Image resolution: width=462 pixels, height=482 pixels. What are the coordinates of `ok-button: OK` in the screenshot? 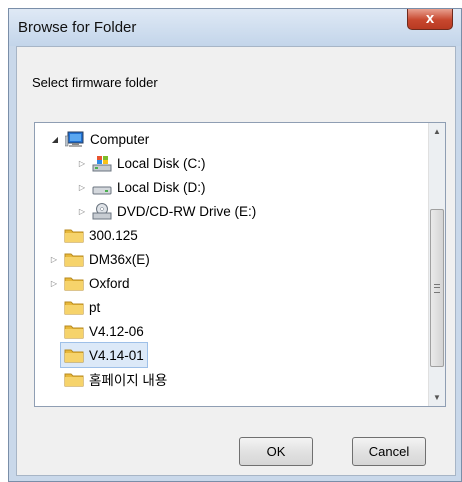 It's located at (276, 451).